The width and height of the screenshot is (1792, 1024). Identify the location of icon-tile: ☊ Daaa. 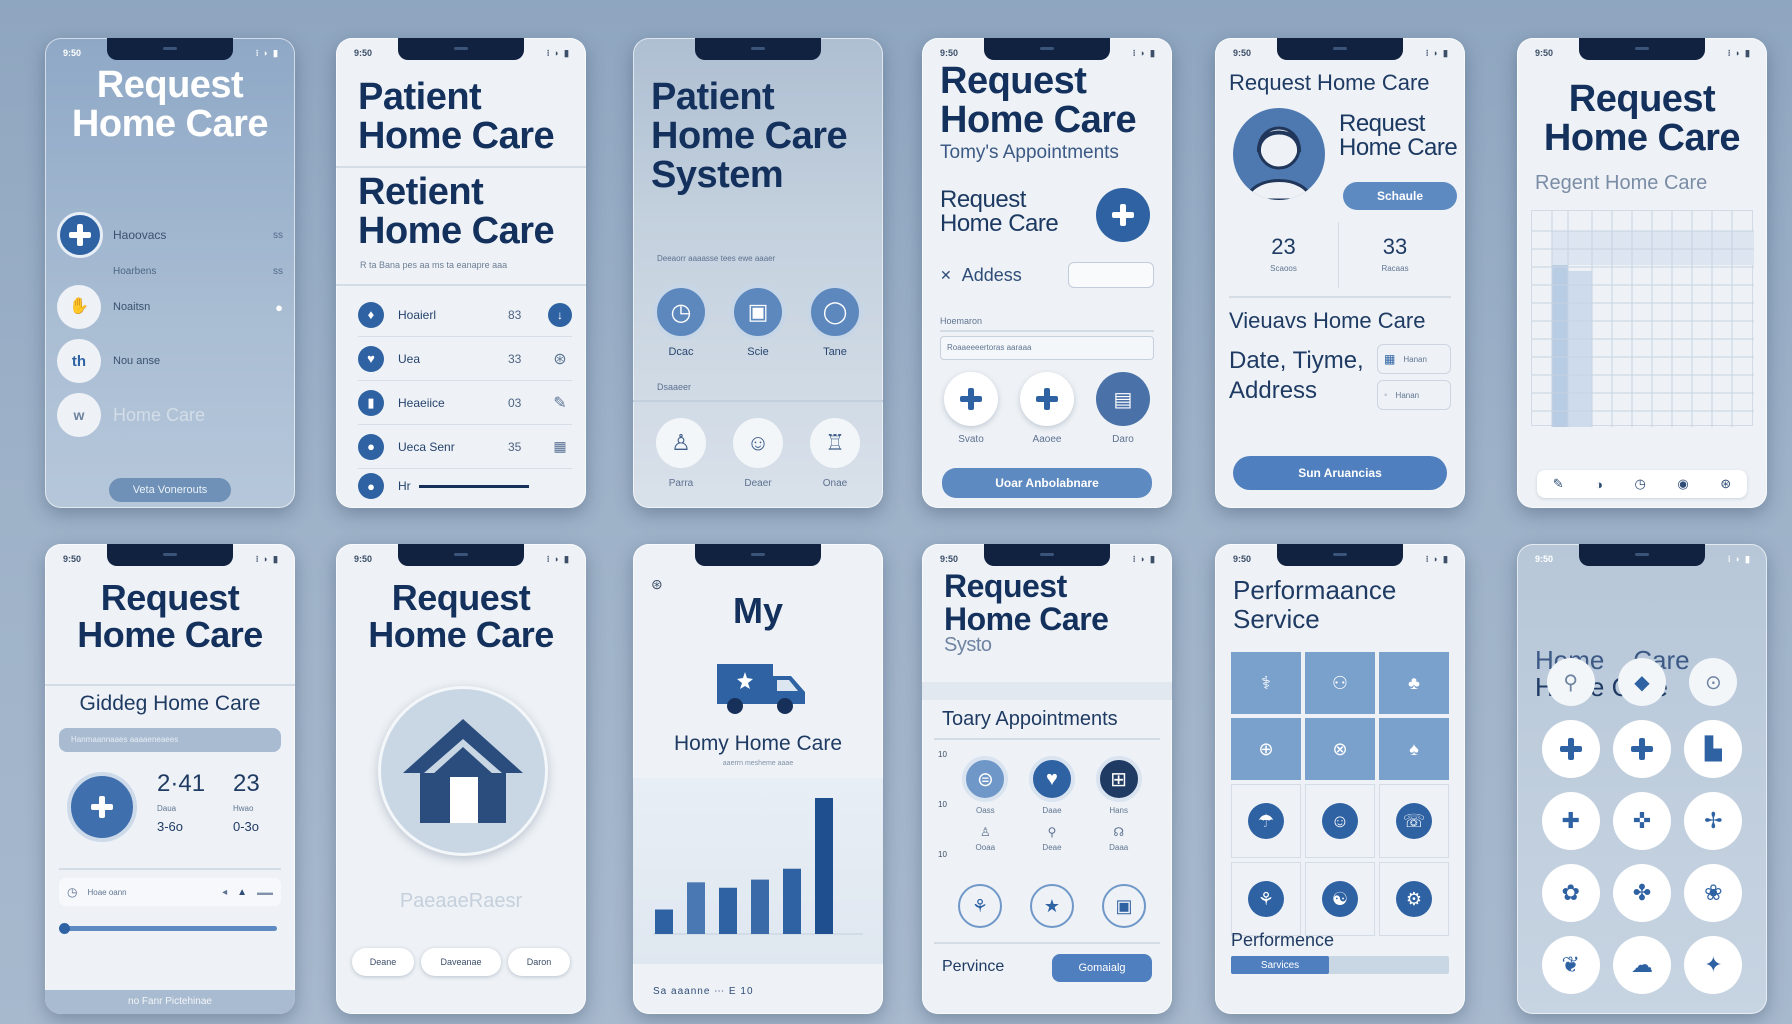
(1118, 836).